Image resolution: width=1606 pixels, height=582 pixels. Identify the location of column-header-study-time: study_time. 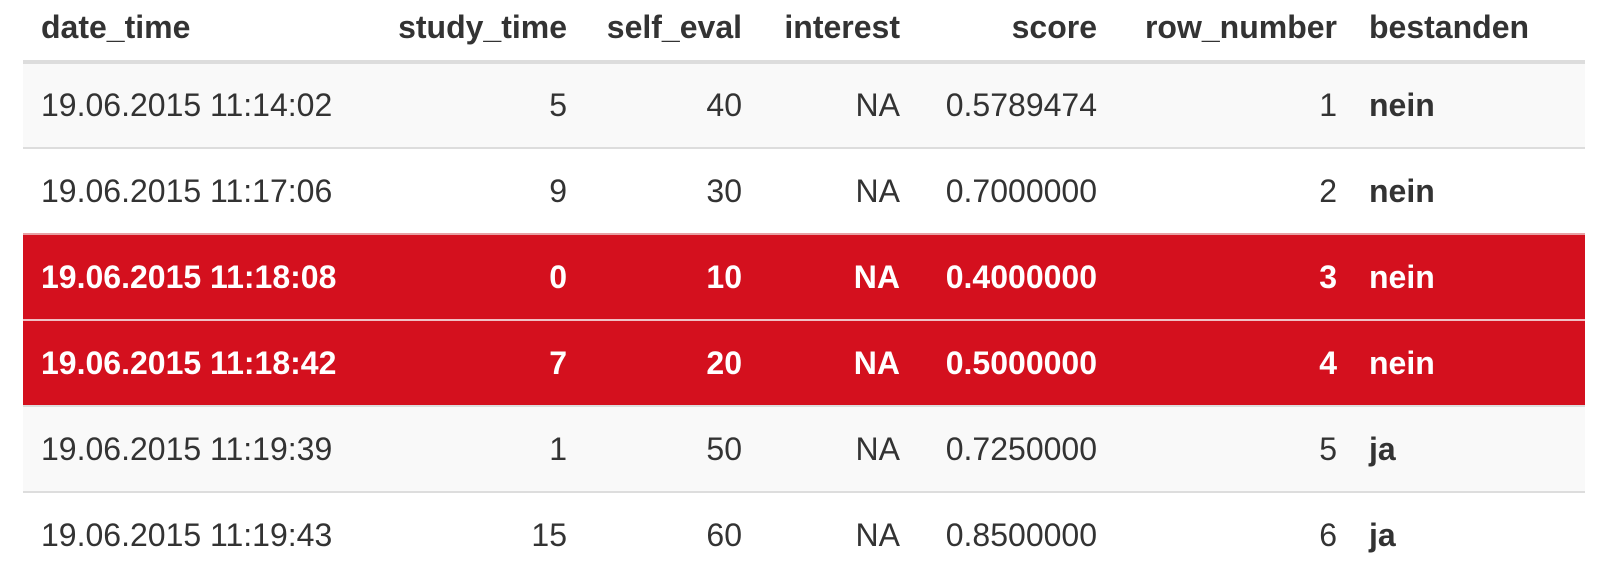
(482, 32).